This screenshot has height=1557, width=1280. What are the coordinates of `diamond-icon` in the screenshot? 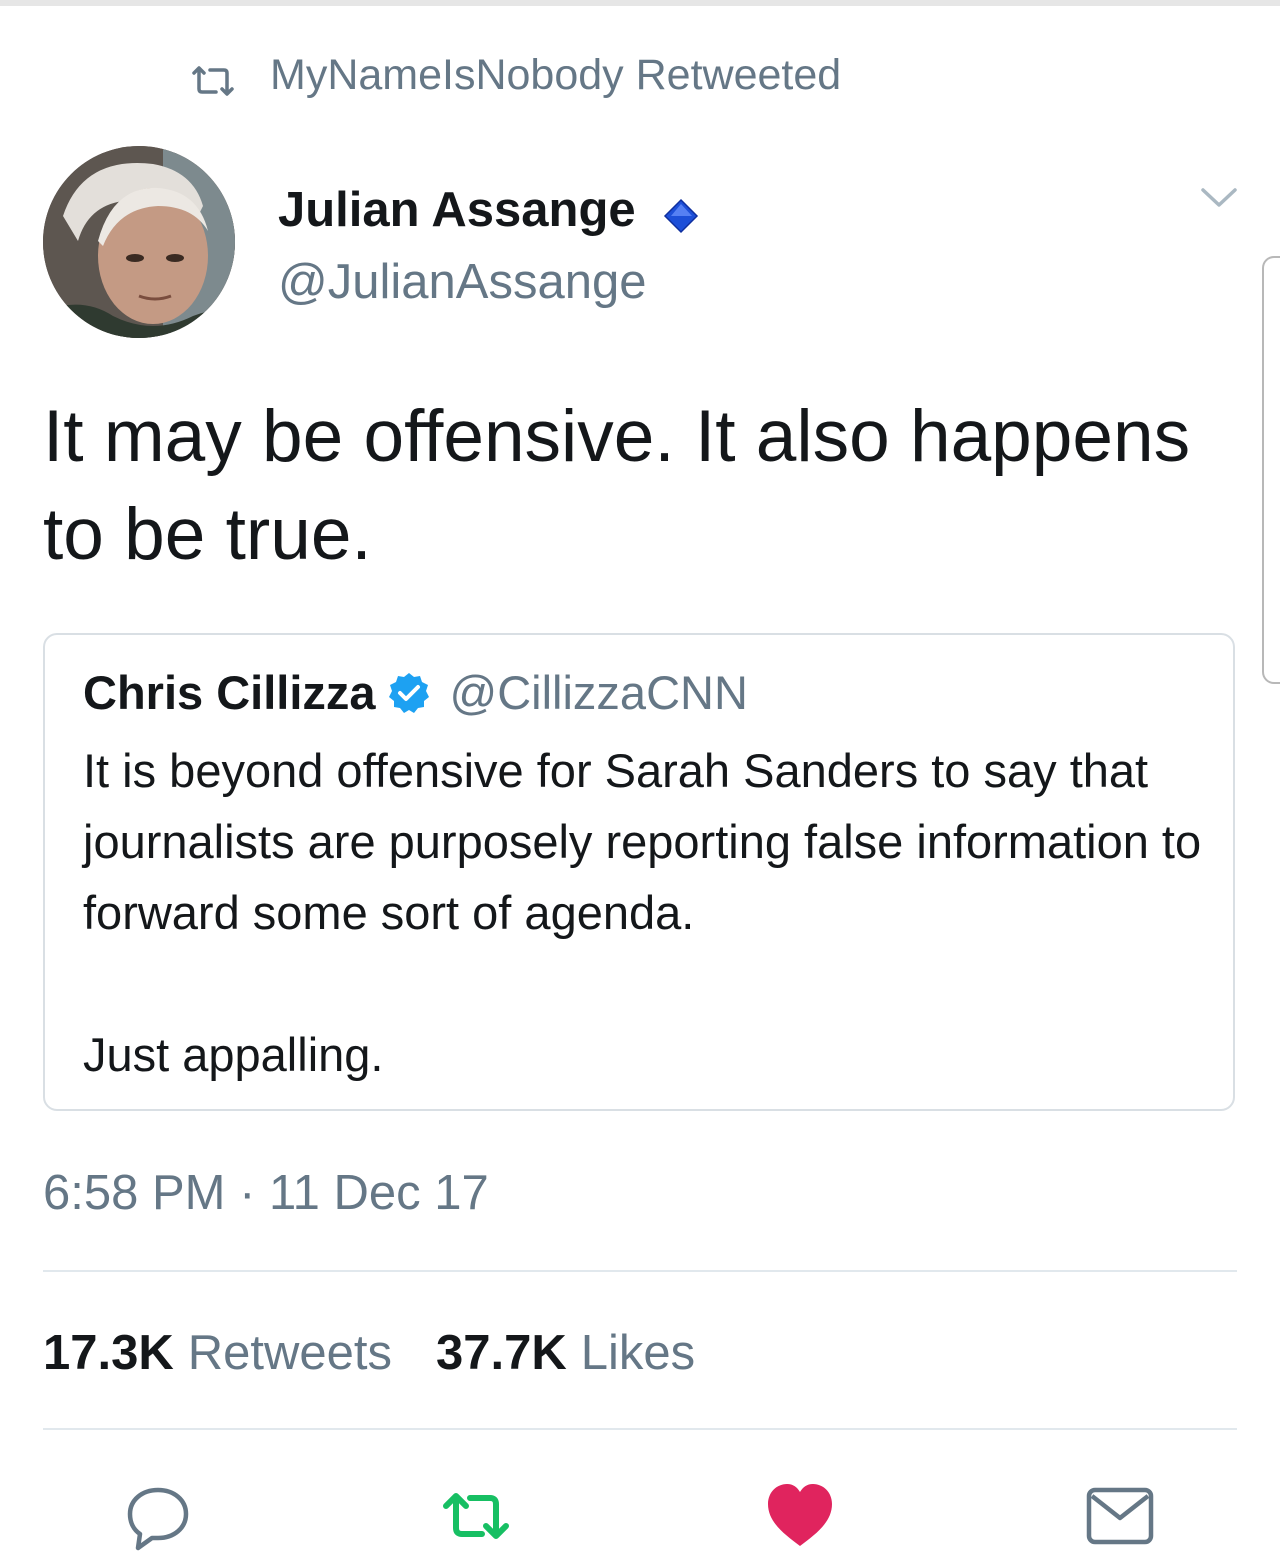 It's located at (681, 212).